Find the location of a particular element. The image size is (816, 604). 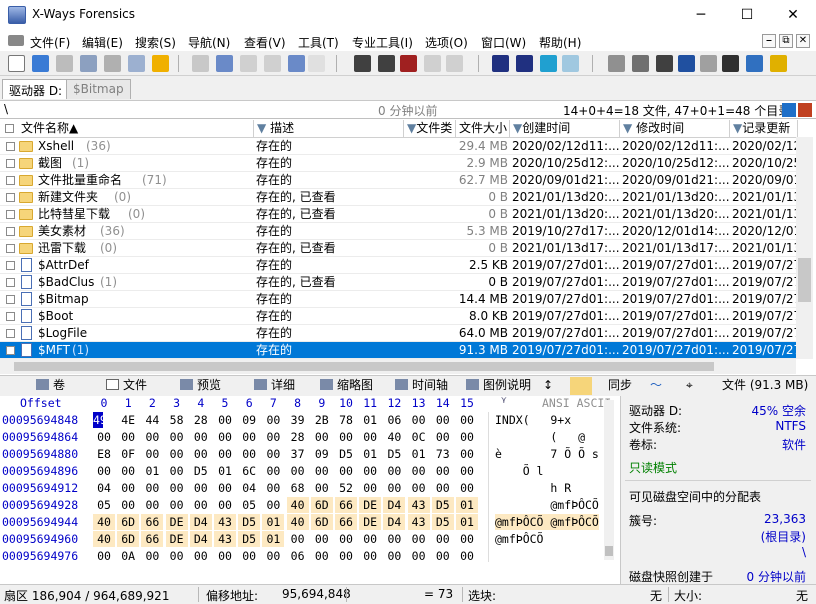

close-button: ✕ is located at coordinates (793, 15).